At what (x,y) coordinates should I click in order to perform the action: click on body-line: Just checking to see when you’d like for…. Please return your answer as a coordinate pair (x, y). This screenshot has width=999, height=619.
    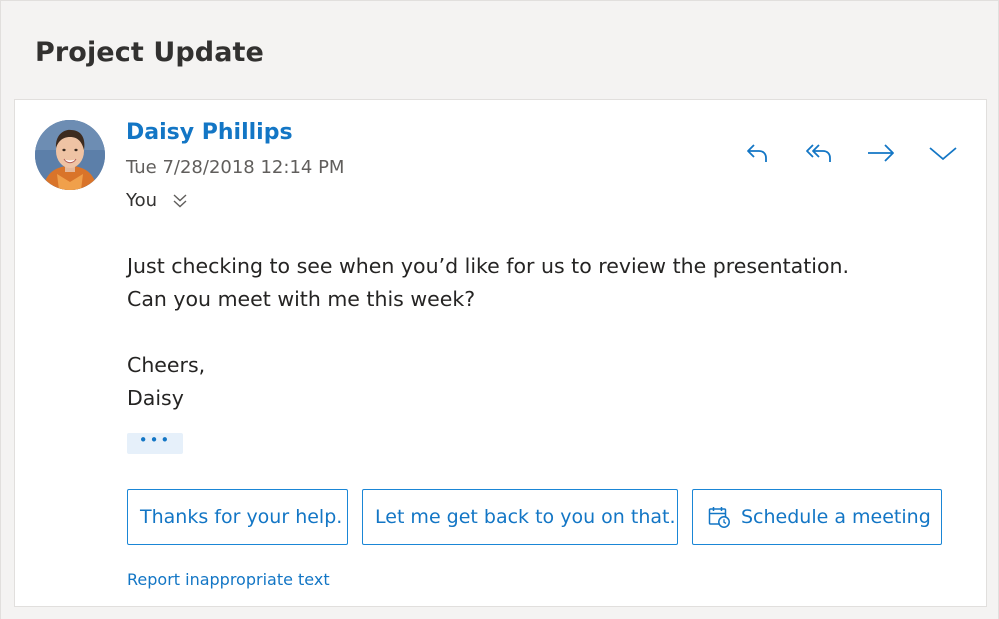
    Looking at the image, I should click on (488, 266).